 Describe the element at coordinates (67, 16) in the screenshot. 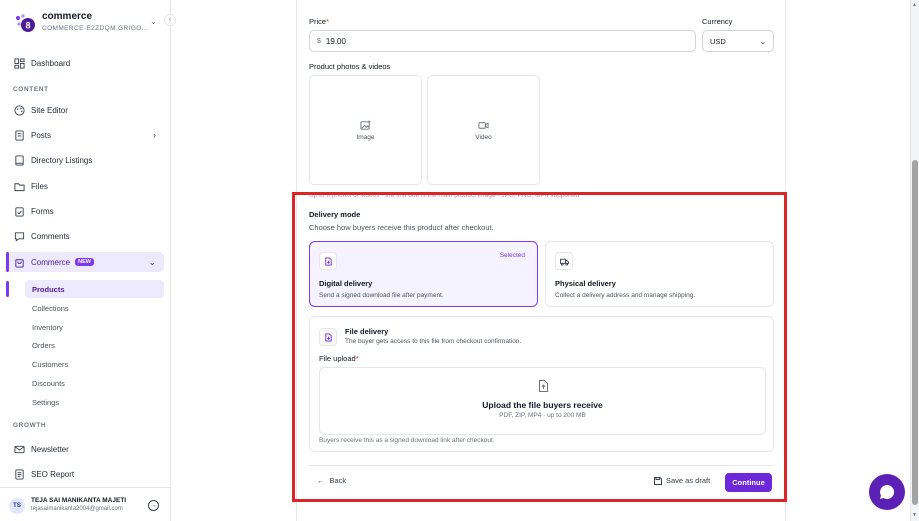

I see `brand-name: commerce` at that location.